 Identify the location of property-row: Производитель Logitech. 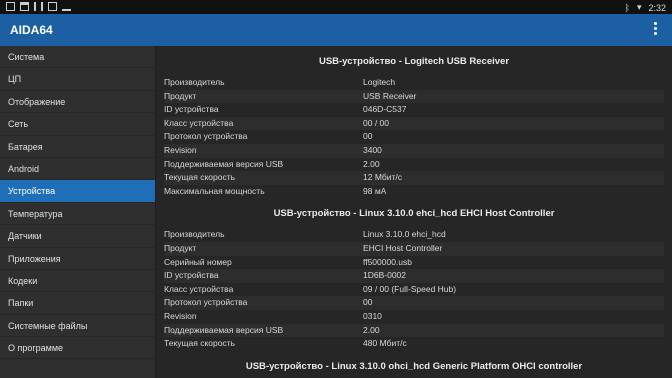
(414, 83).